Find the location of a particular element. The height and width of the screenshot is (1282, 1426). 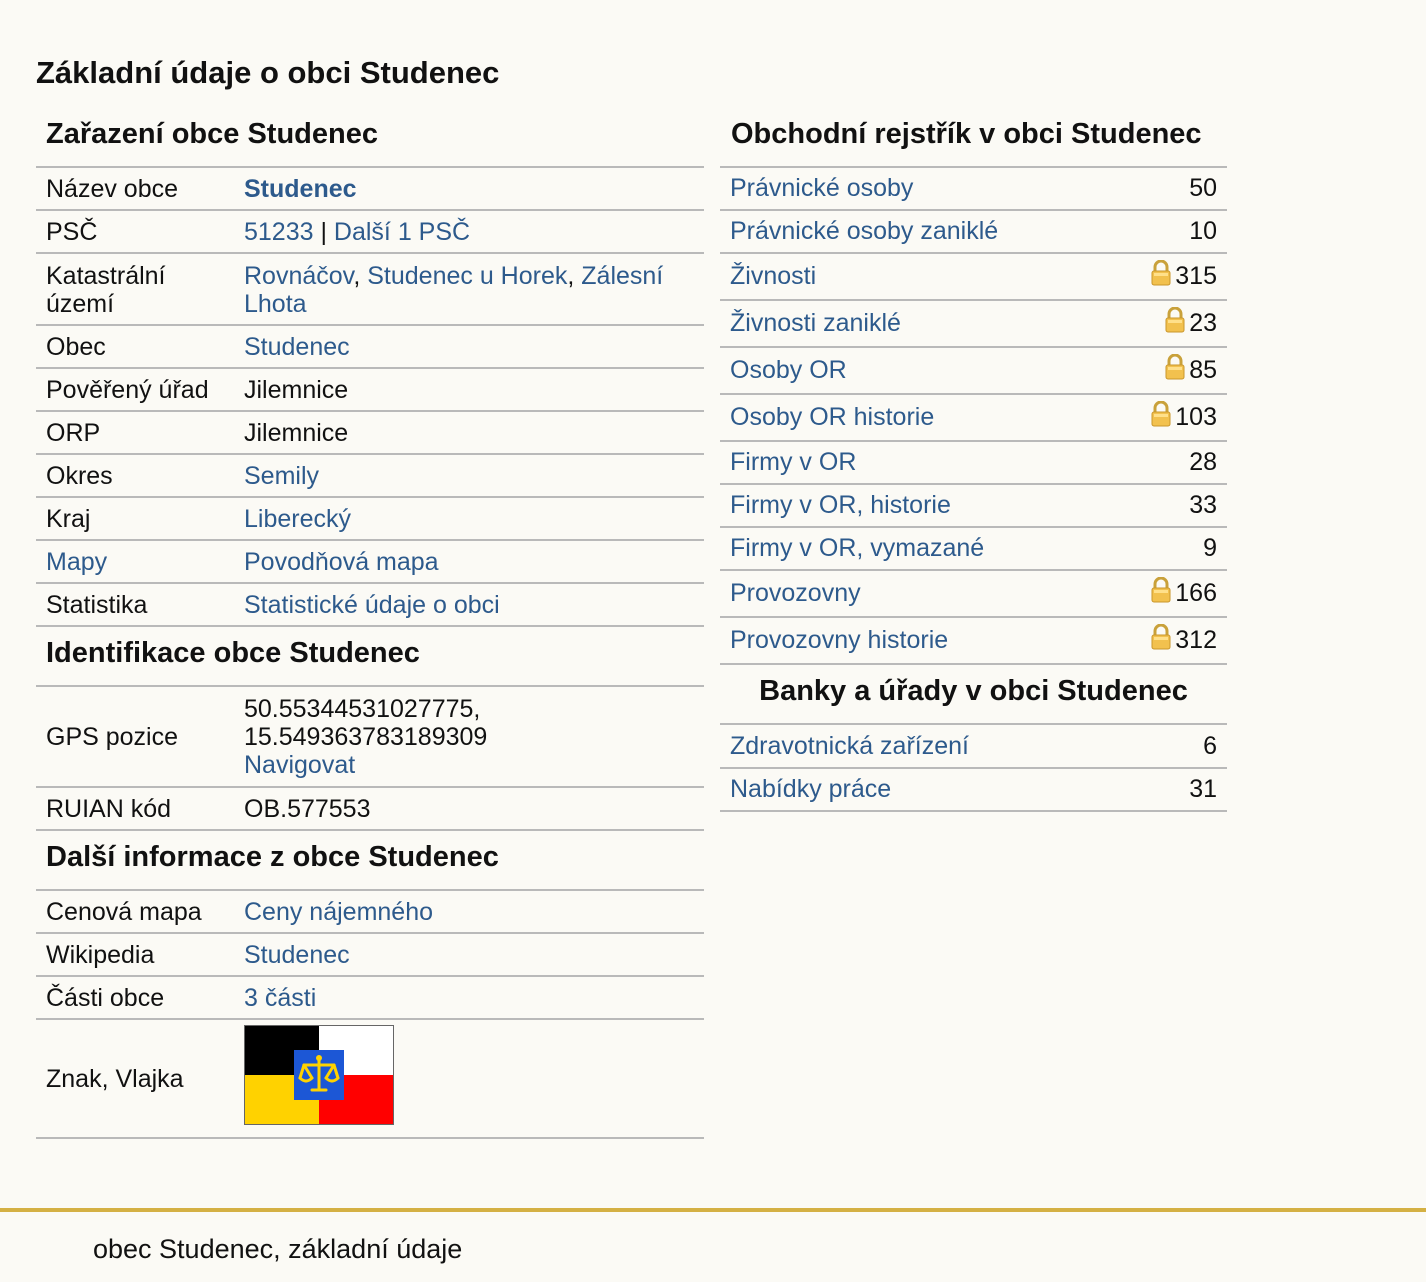

kraj-link: Liberecký is located at coordinates (297, 519).